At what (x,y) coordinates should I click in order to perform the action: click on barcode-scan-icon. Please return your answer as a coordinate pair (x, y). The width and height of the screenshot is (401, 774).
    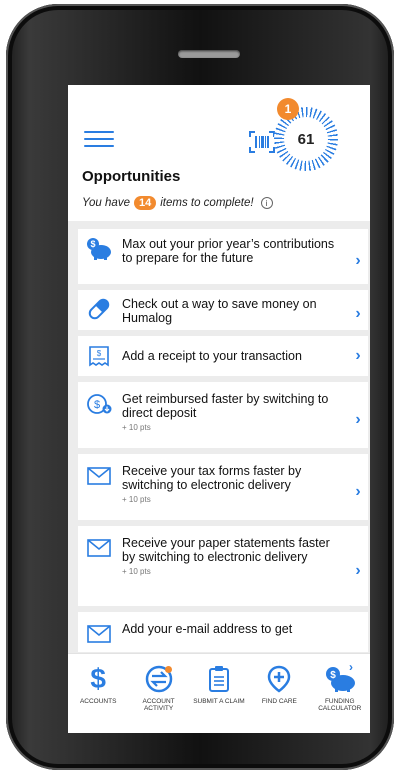
    Looking at the image, I should click on (262, 142).